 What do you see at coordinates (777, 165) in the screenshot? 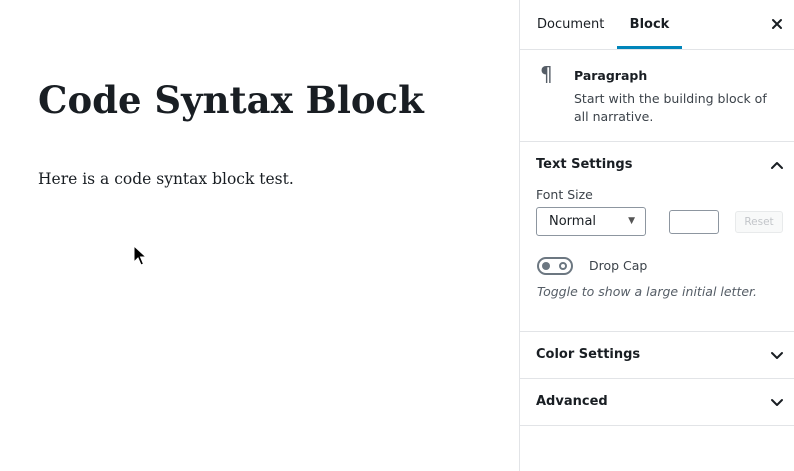
I see `chevron-up-icon` at bounding box center [777, 165].